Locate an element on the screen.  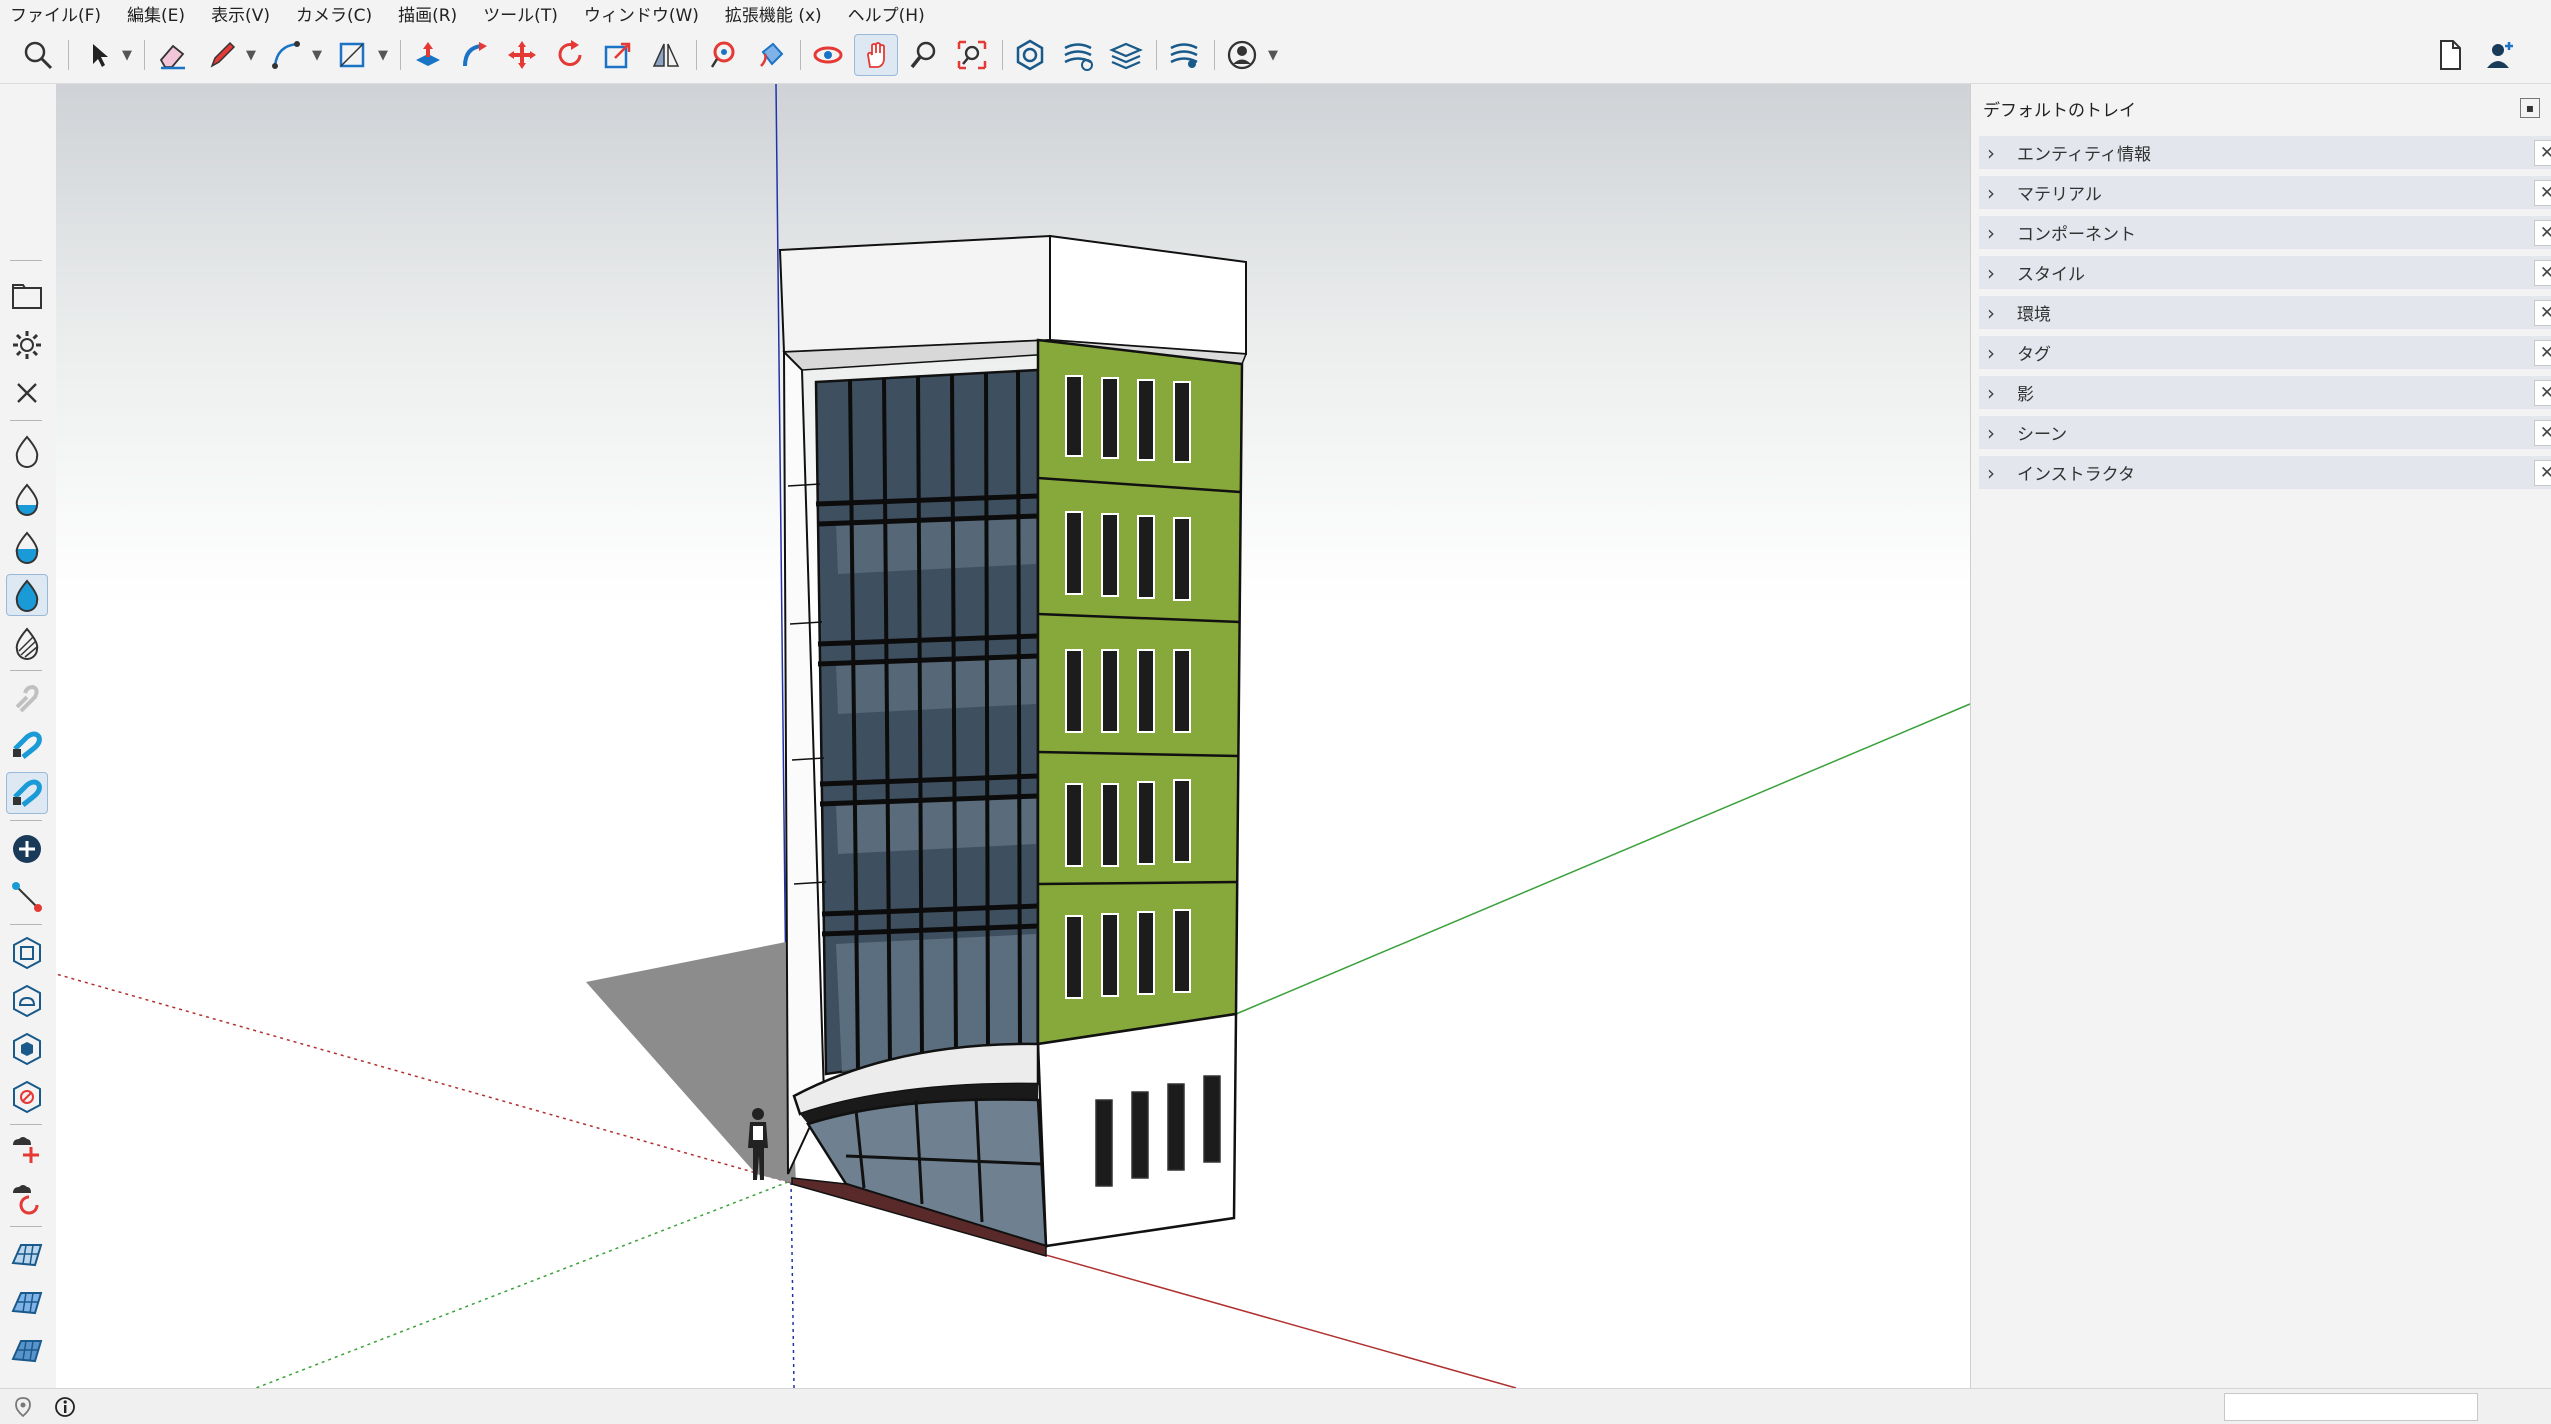
cloud-rotate-icon is located at coordinates (27, 1199).